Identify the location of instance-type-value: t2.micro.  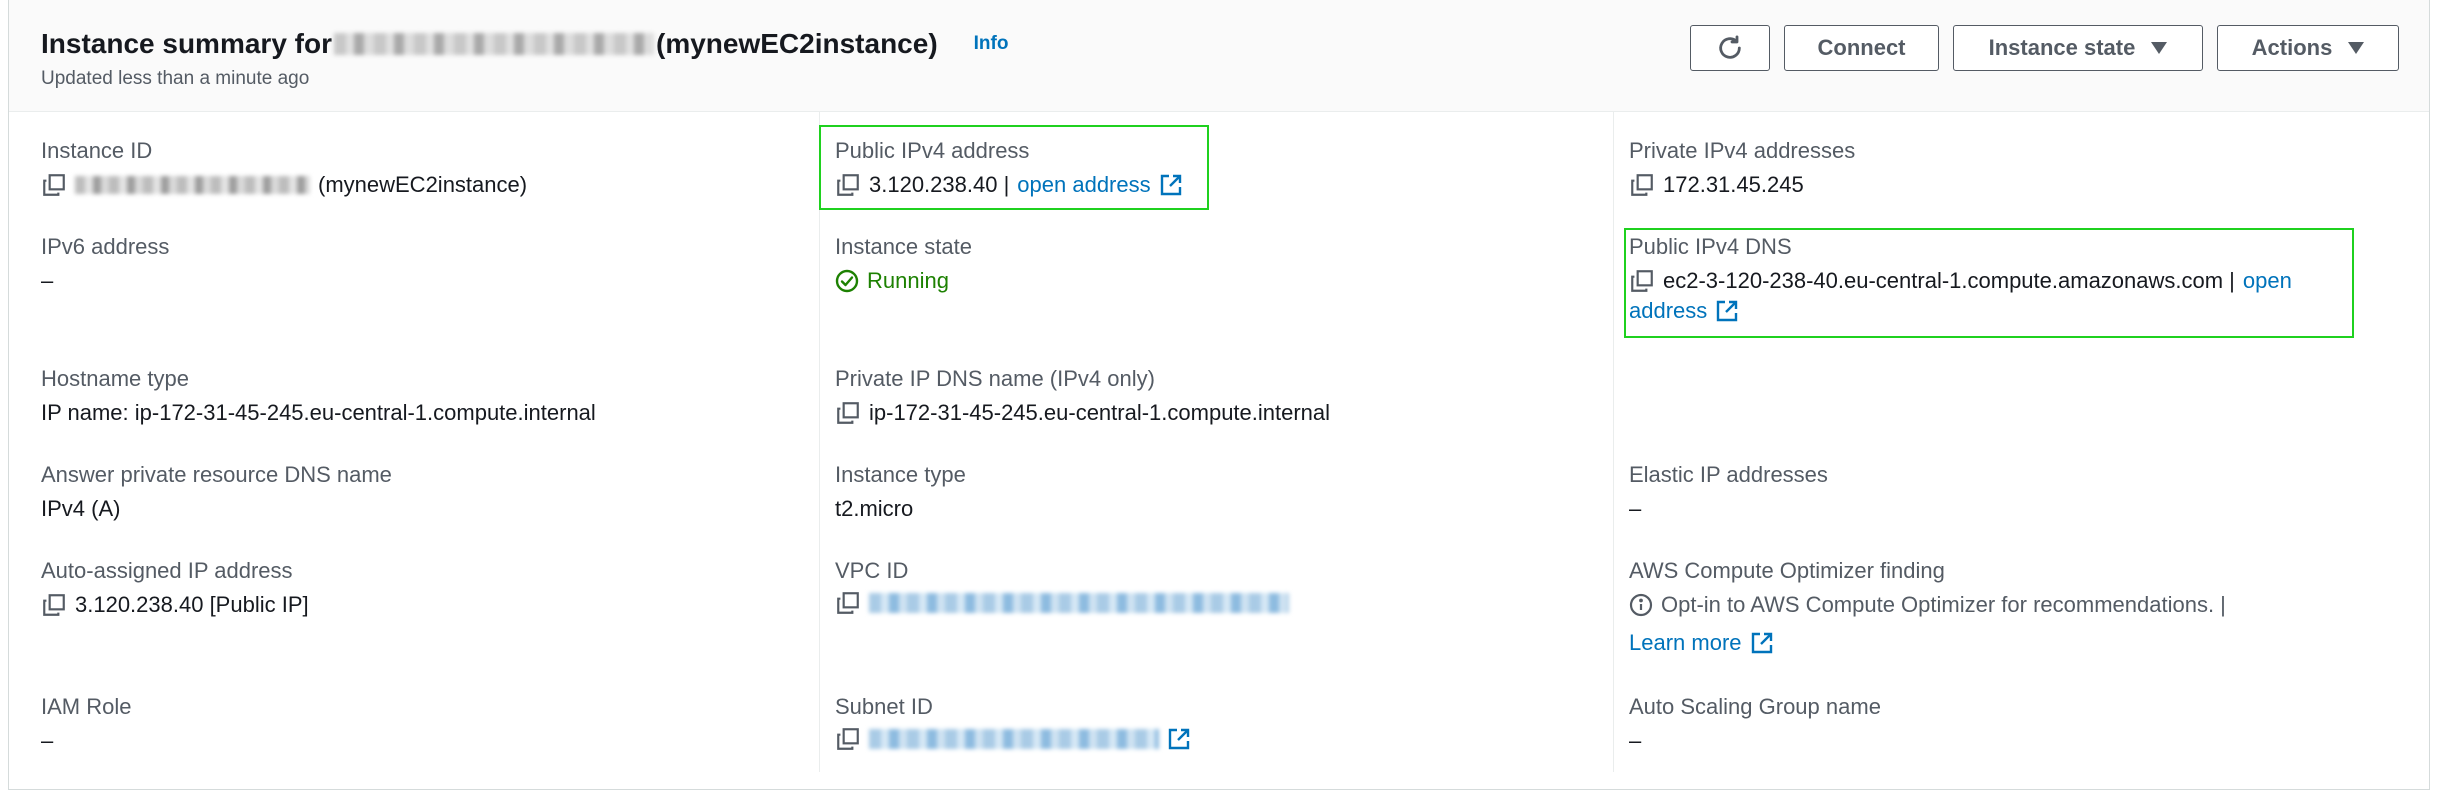
(874, 508).